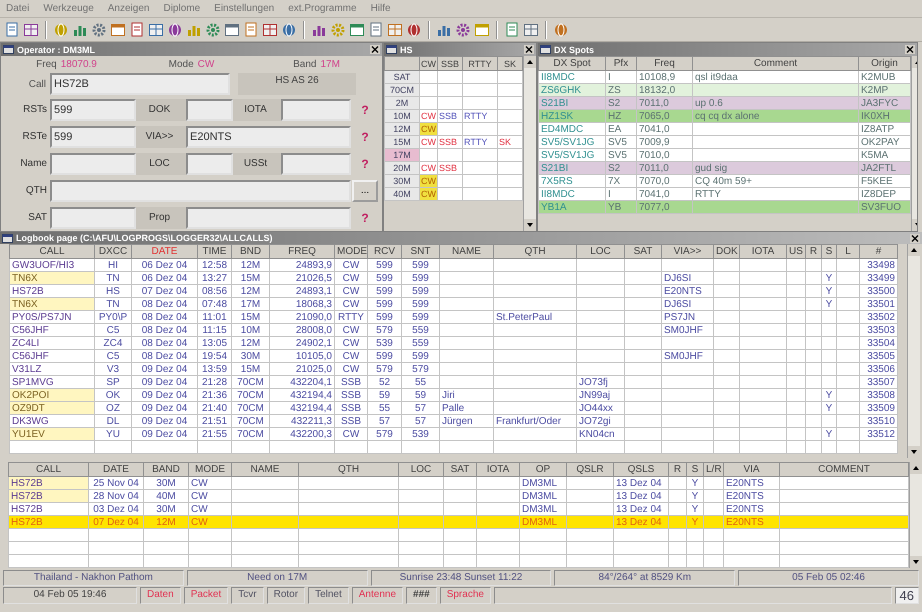 This screenshot has width=922, height=612. What do you see at coordinates (714, 469) in the screenshot?
I see `column-header: L/R` at bounding box center [714, 469].